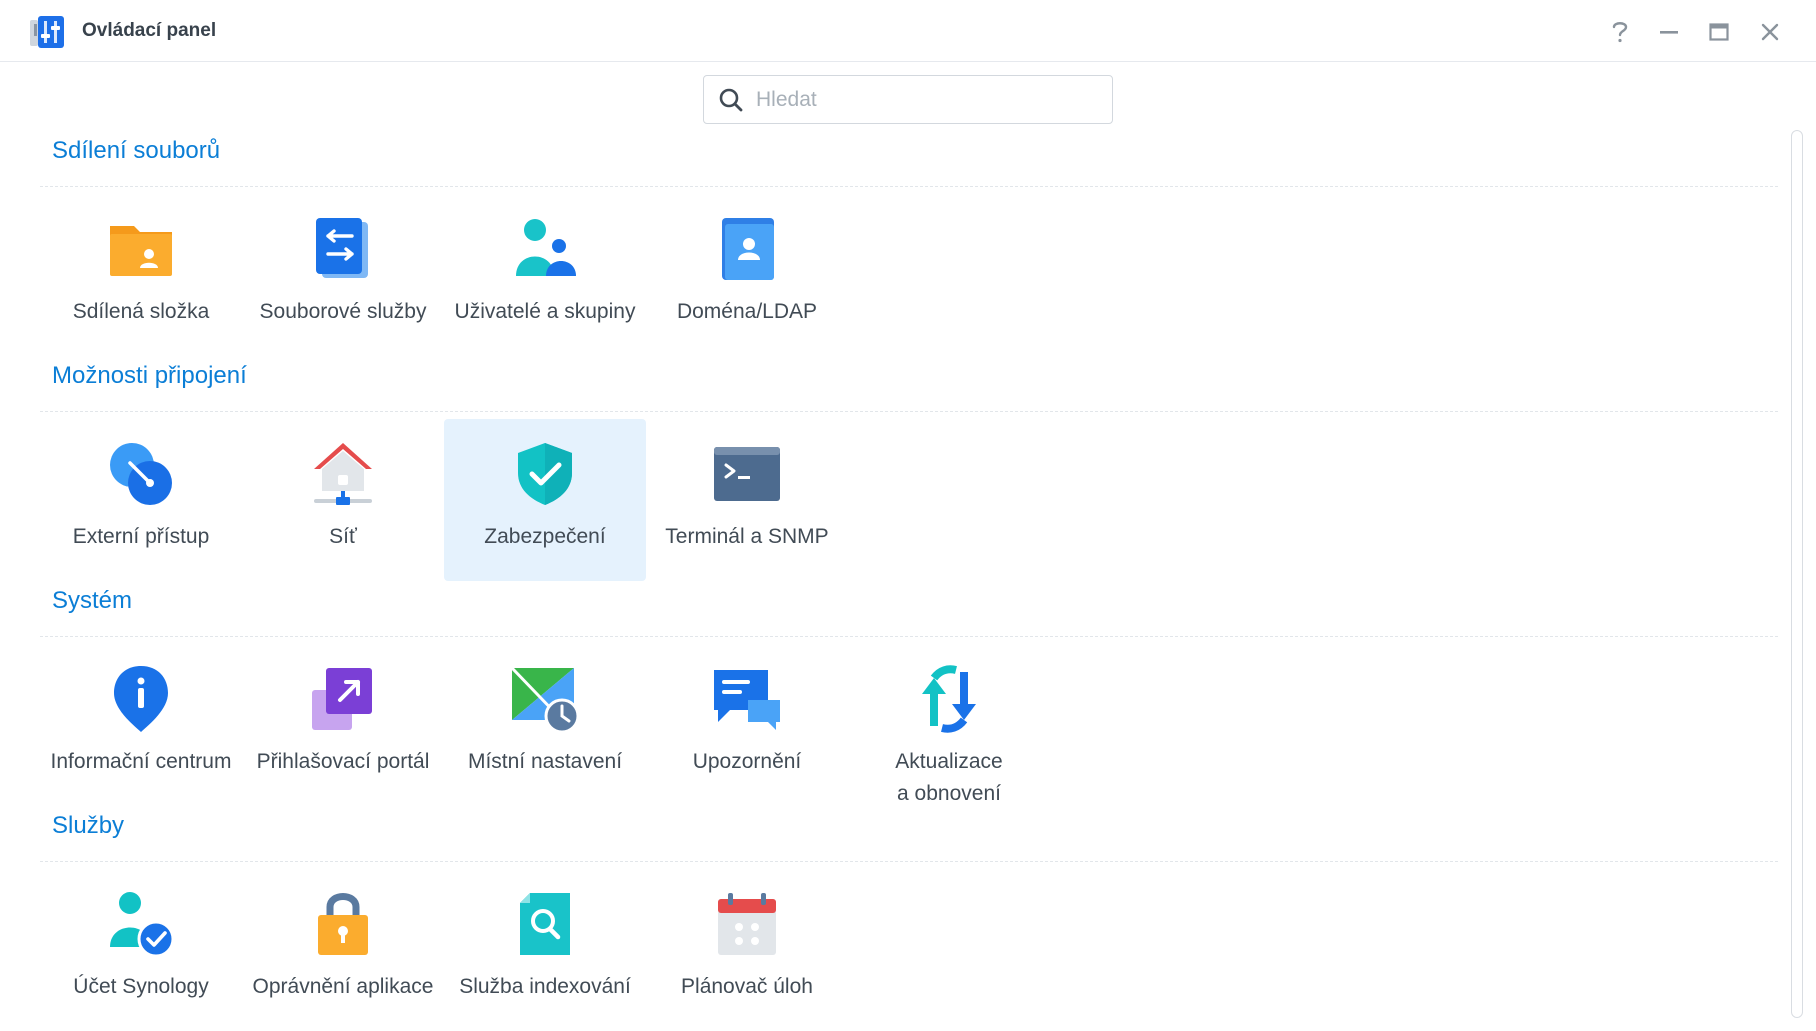  What do you see at coordinates (949, 761) in the screenshot?
I see `tile-label-line1: Aktualizace` at bounding box center [949, 761].